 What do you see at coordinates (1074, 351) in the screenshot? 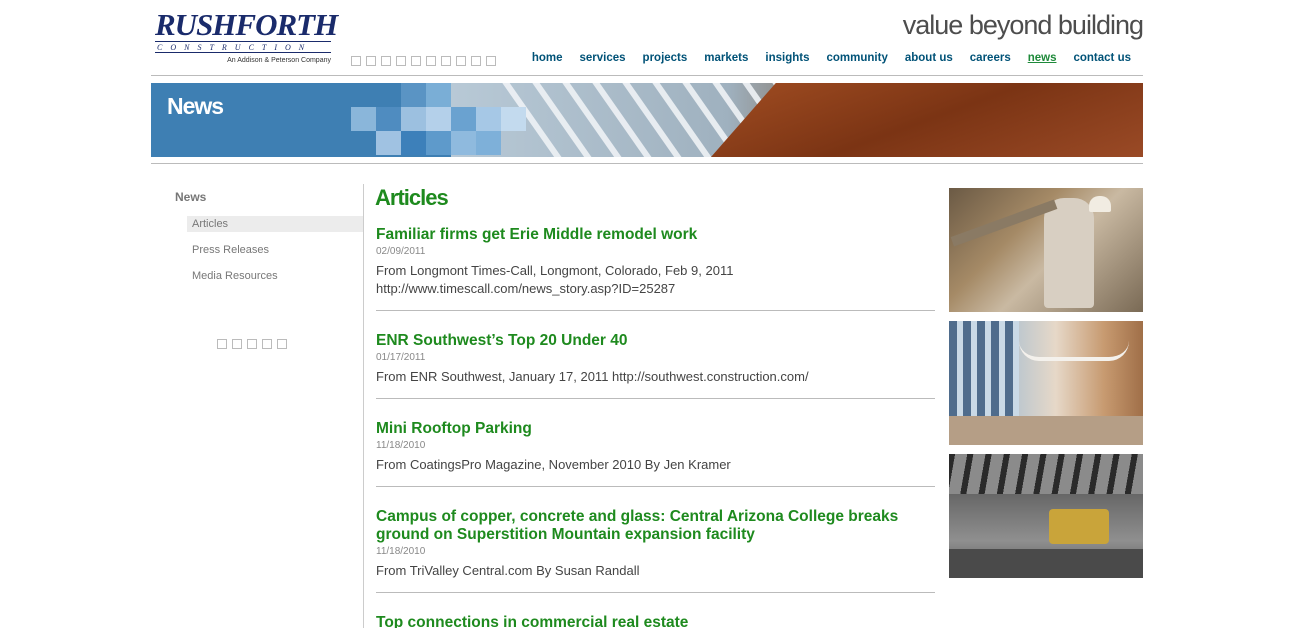
I see `balcony-curve` at bounding box center [1074, 351].